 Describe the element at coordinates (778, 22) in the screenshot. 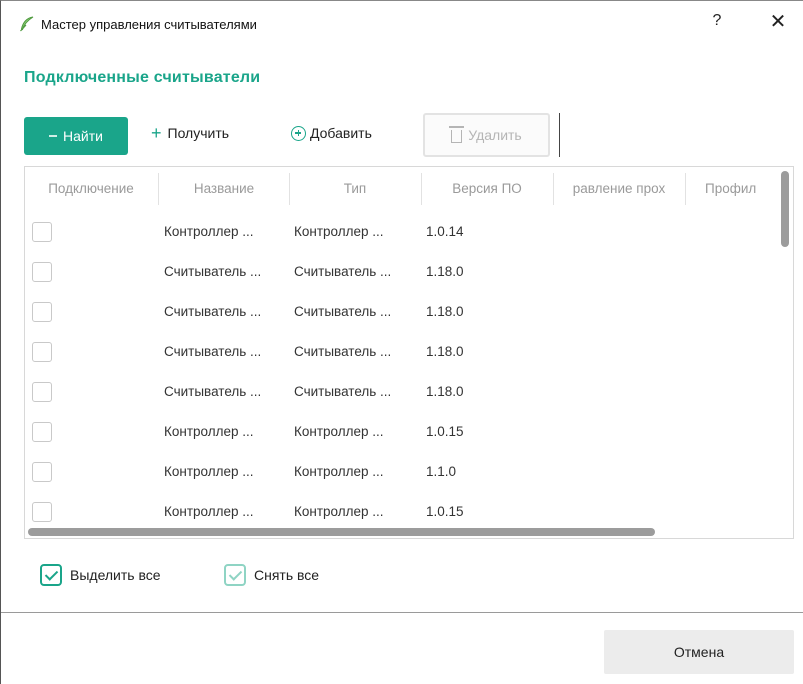

I see `close-button: ✕` at that location.